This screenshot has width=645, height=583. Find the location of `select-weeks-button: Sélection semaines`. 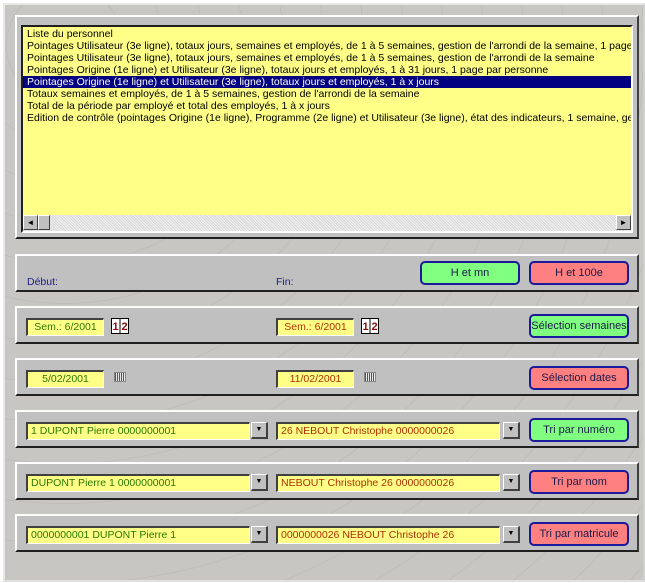

select-weeks-button: Sélection semaines is located at coordinates (579, 326).